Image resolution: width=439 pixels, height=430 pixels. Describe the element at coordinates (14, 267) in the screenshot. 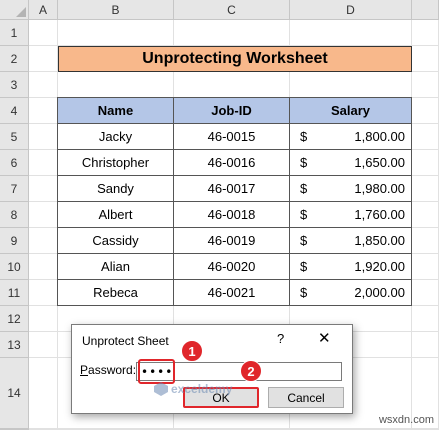

I see `row-header: 10` at that location.